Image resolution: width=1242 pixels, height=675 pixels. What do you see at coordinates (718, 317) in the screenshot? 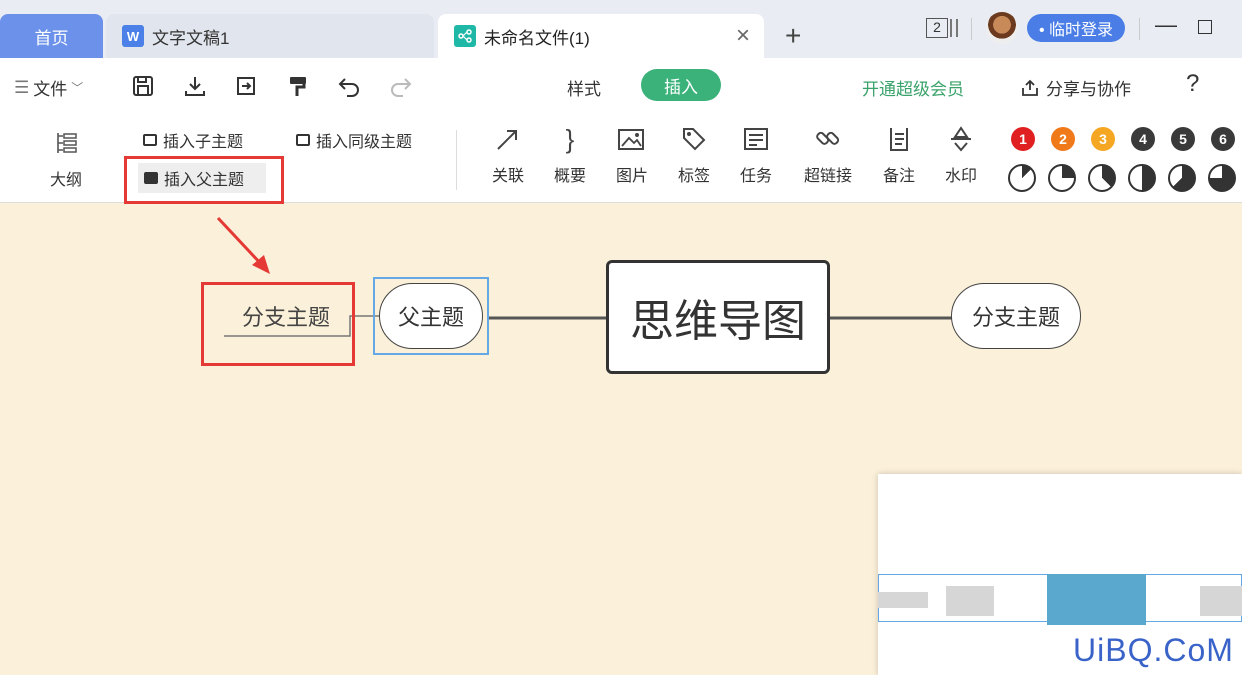
I see `central-topic: 思维导图` at bounding box center [718, 317].